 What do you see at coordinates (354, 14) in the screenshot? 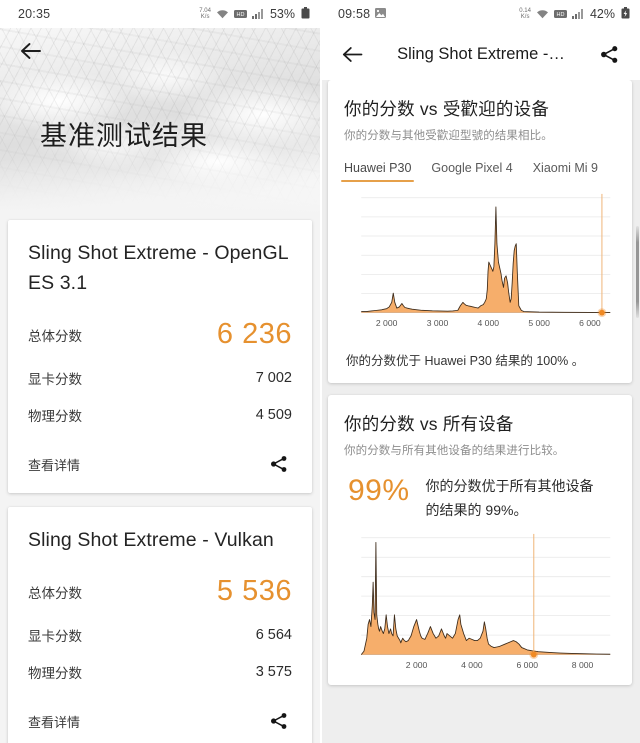
I see `status-time: 09:58` at bounding box center [354, 14].